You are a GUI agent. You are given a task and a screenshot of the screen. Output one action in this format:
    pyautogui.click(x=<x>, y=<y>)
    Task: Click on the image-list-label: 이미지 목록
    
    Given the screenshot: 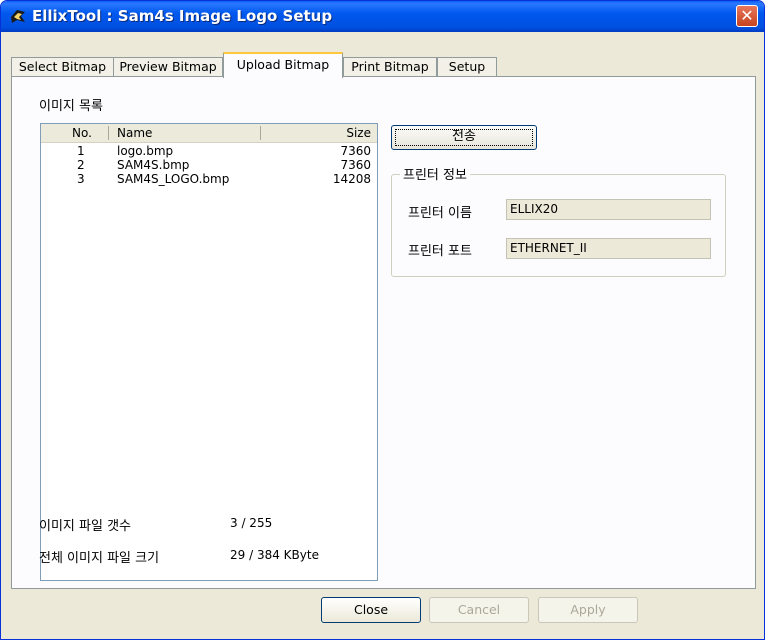 What is the action you would take?
    pyautogui.click(x=71, y=106)
    